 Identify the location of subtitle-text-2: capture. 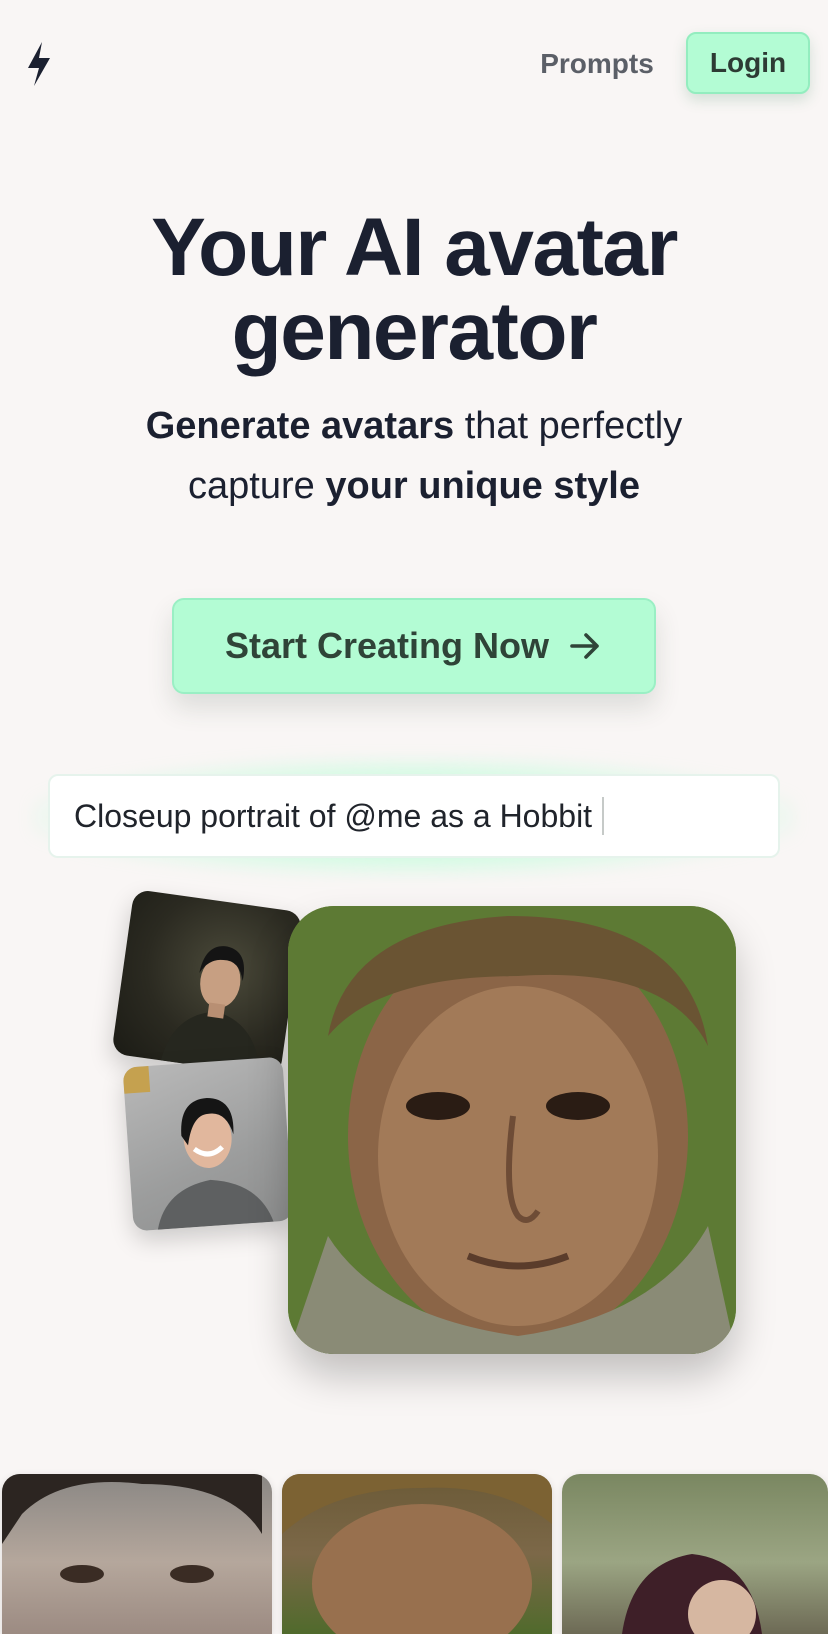
(257, 486).